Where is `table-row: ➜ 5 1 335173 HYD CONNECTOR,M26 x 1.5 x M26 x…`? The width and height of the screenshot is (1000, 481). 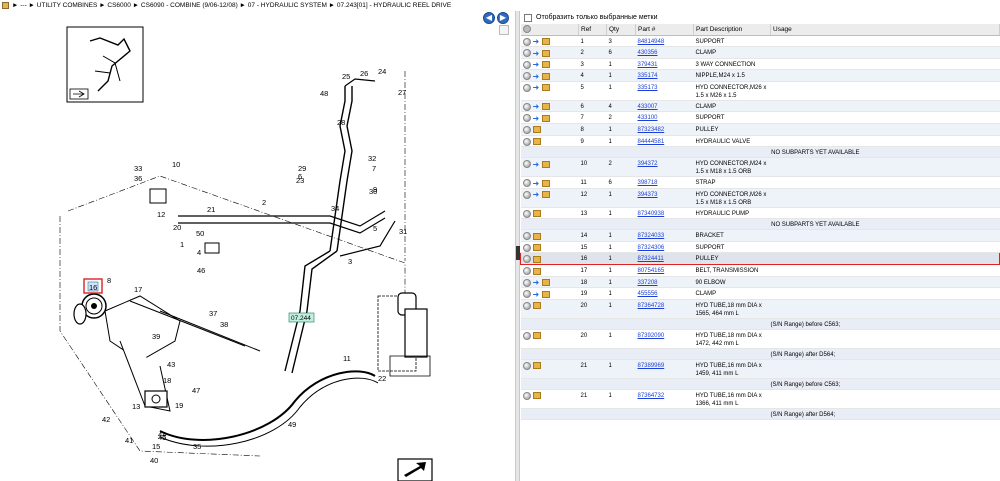 table-row: ➜ 5 1 335173 HYD CONNECTOR,M26 x 1.5 x M26 x… is located at coordinates (760, 91).